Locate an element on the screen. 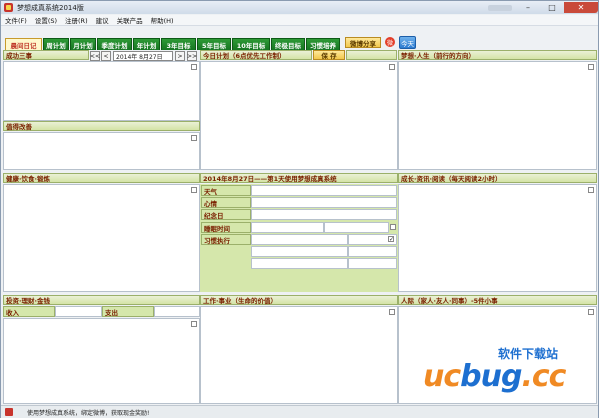 The height and width of the screenshot is (418, 599). growth-panel is located at coordinates (497, 238).